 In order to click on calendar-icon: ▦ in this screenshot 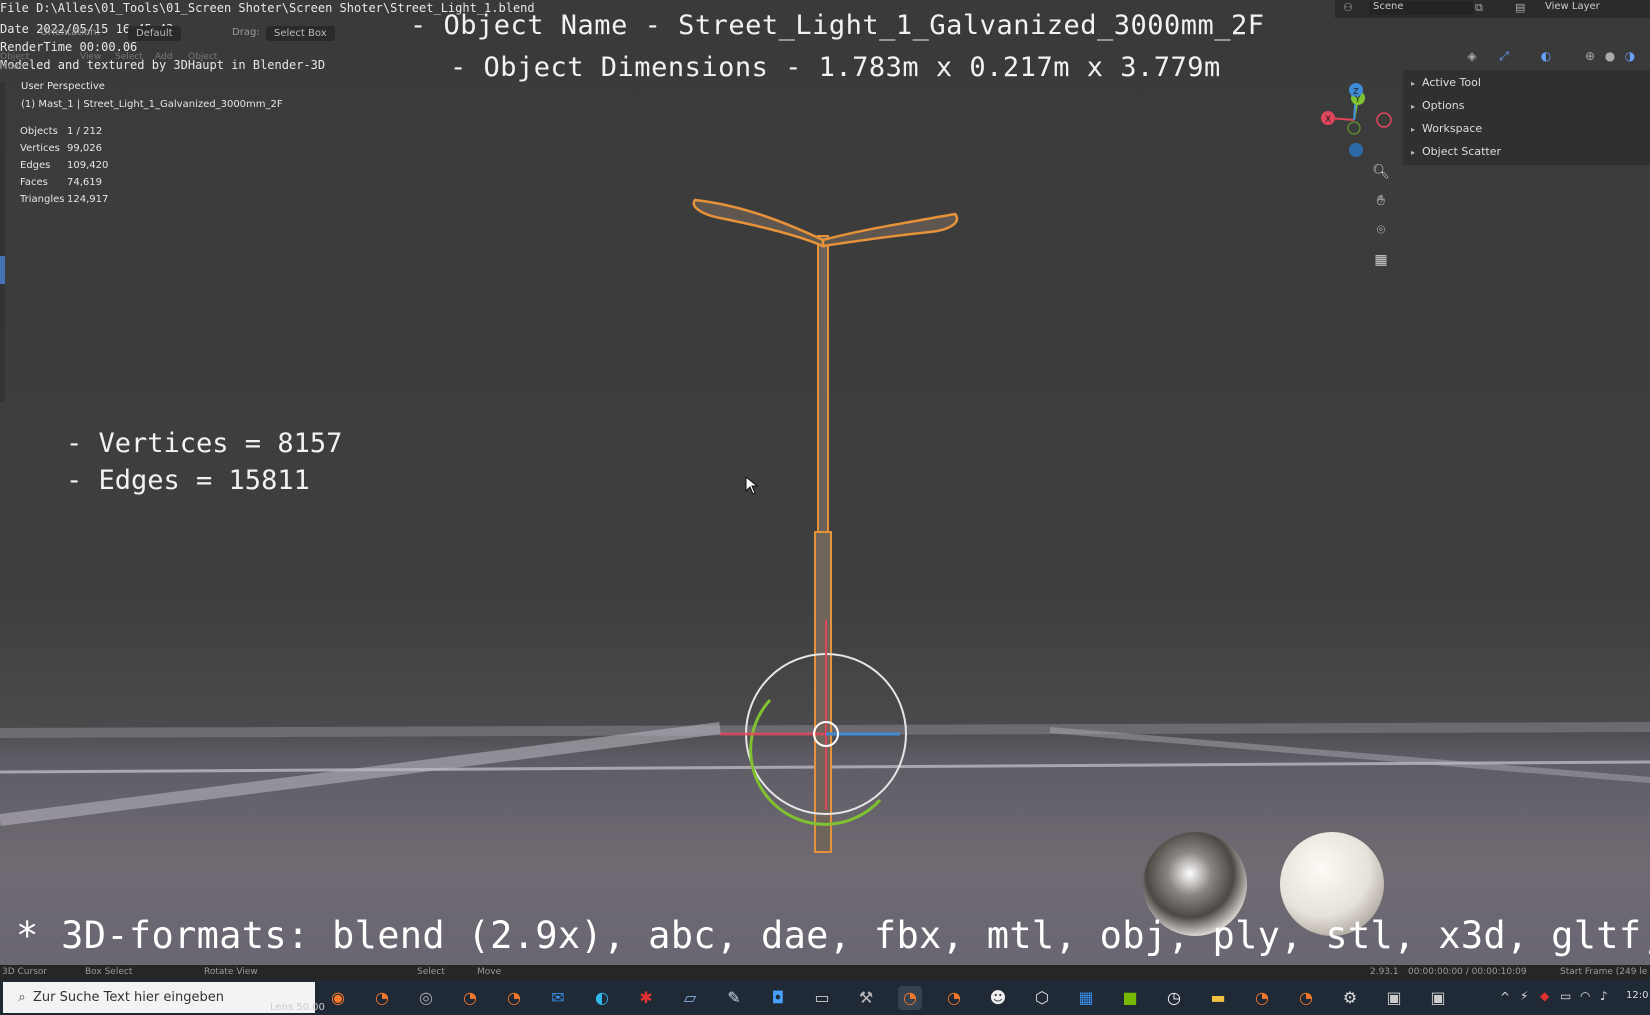, I will do `click(1086, 998)`.